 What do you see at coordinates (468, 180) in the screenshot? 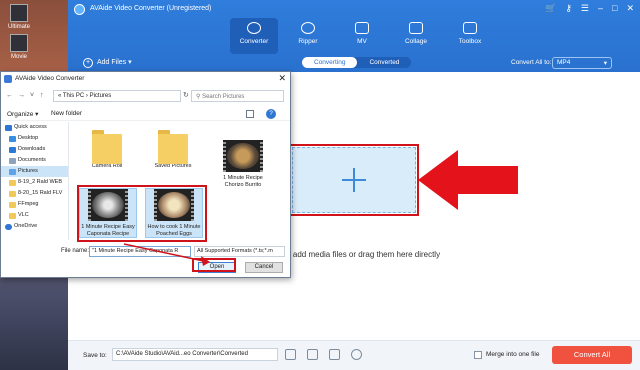
I see `annotation-arrow` at bounding box center [468, 180].